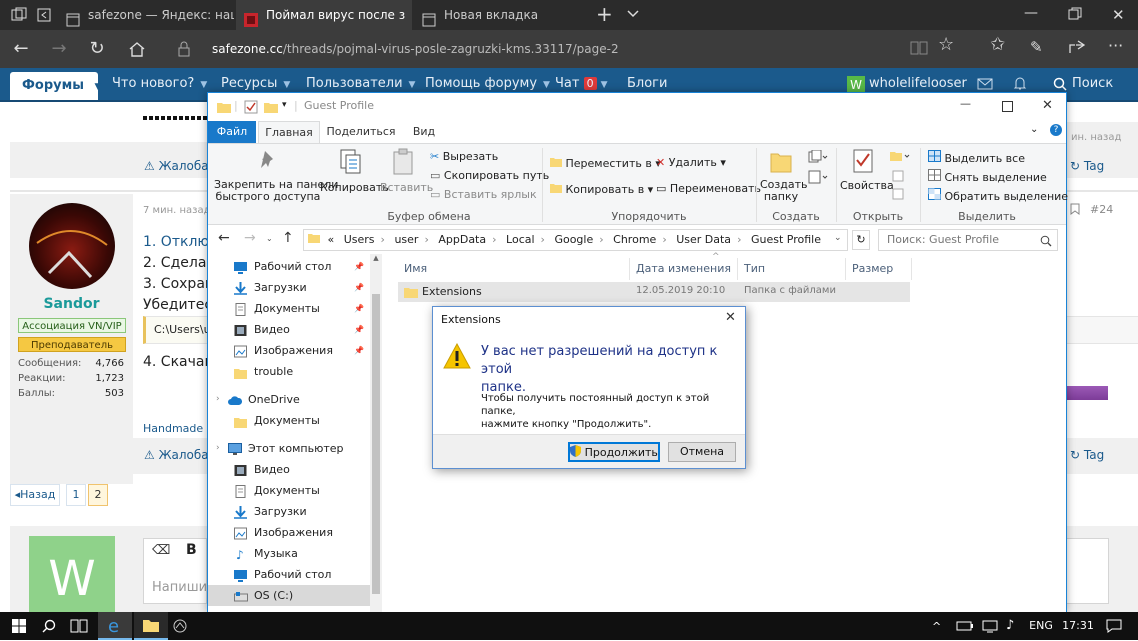 Image resolution: width=1138 pixels, height=641 pixels. What do you see at coordinates (289, 595) in the screenshot?
I see `tree-item: OS (C:)` at bounding box center [289, 595].